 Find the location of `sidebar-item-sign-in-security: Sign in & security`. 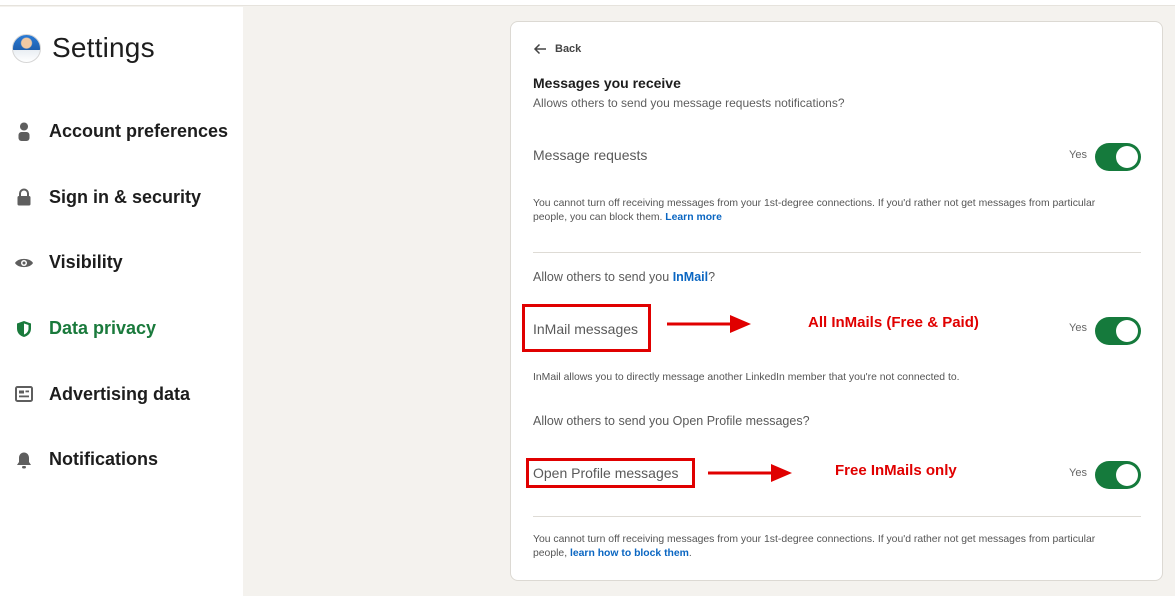

sidebar-item-sign-in-security: Sign in & security is located at coordinates (121, 198).